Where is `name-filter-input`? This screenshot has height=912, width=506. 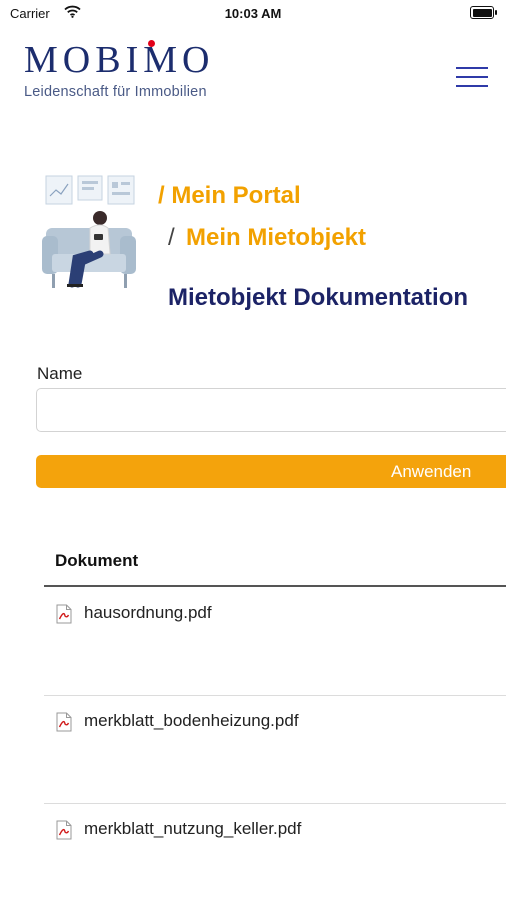
name-filter-input is located at coordinates (271, 410).